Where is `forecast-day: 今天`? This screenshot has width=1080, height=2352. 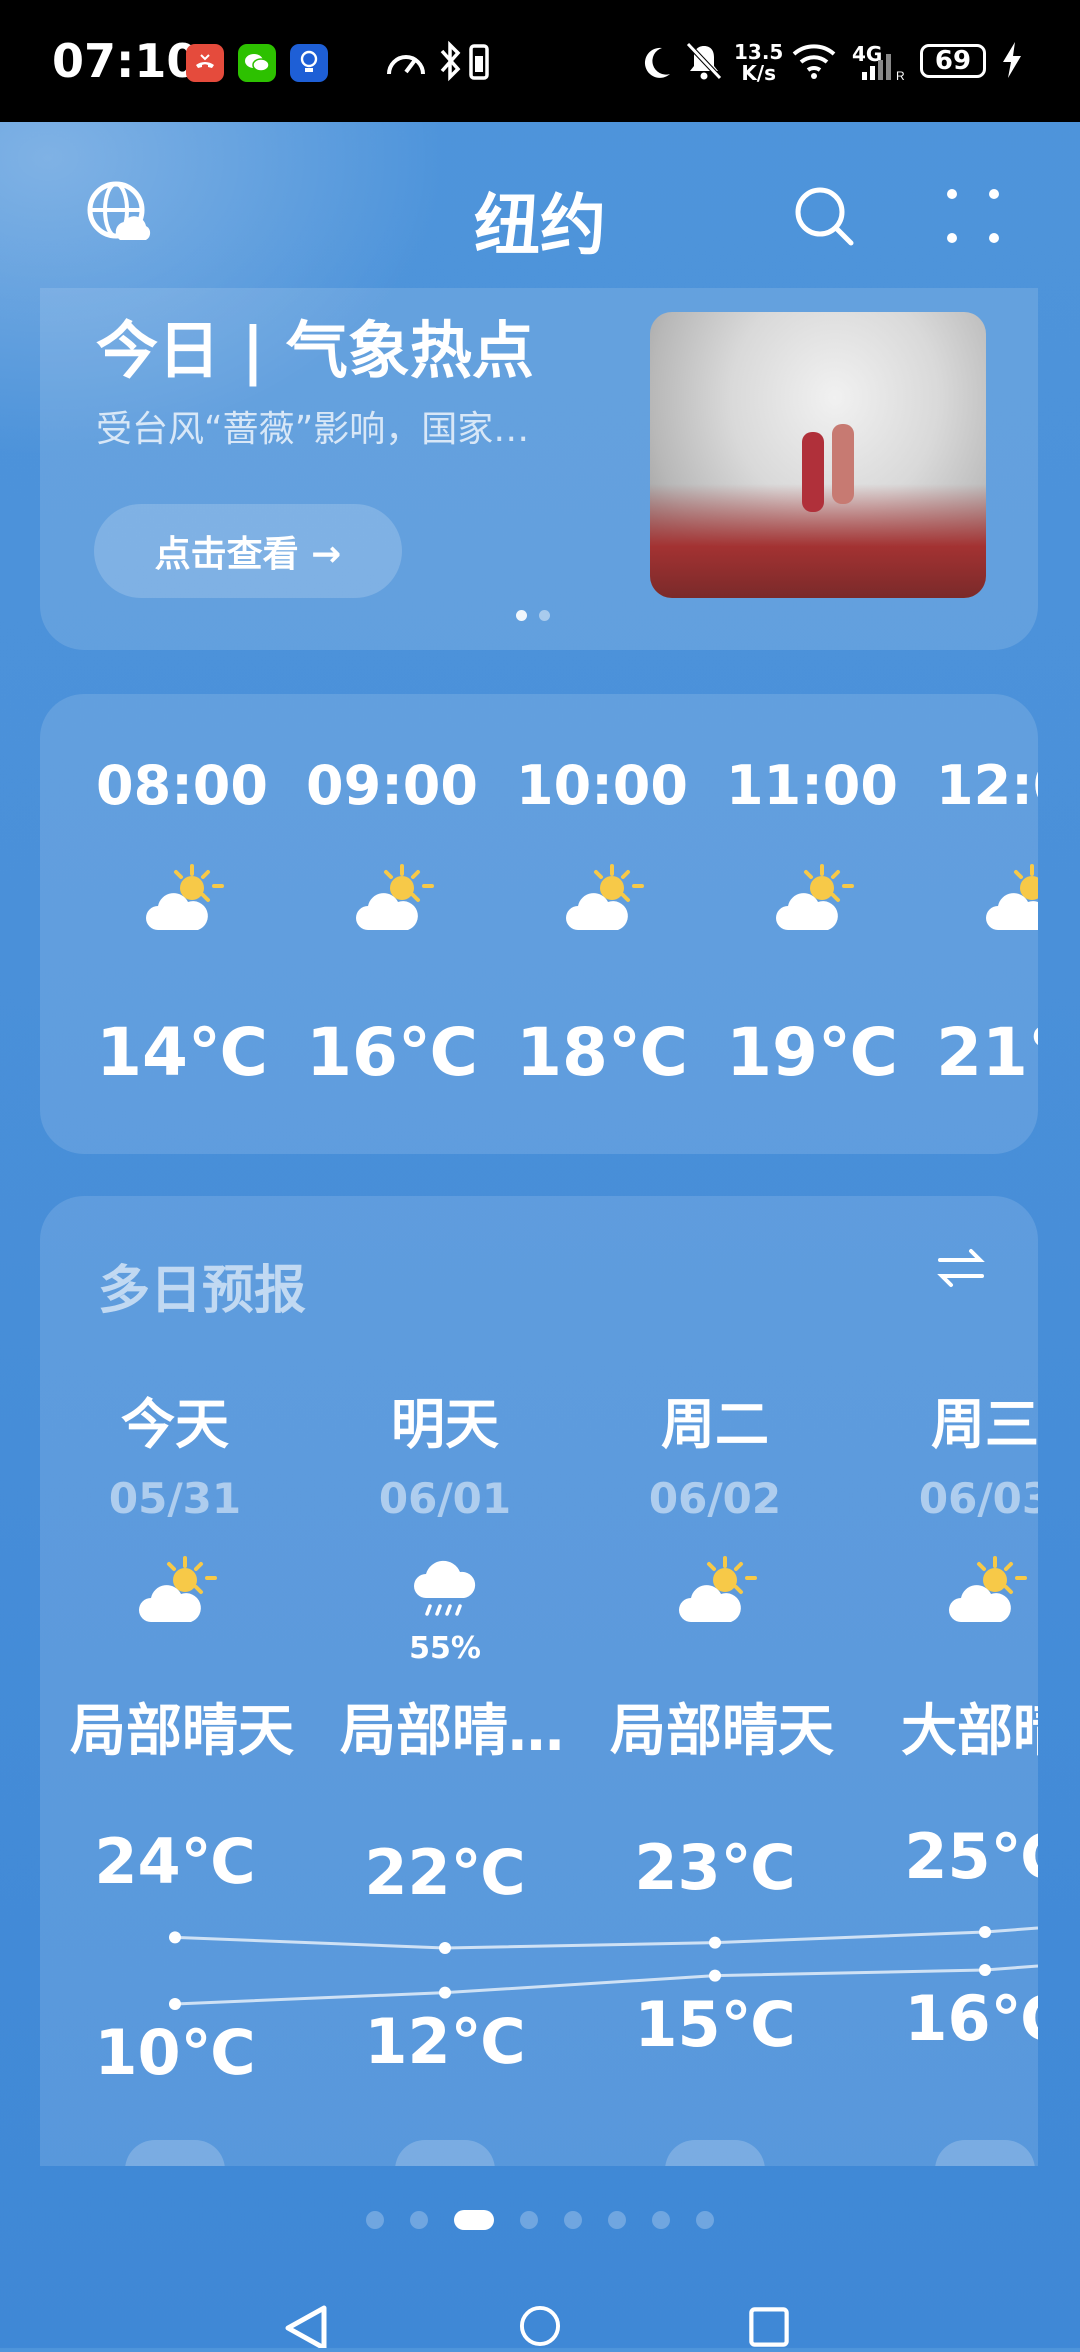
forecast-day: 今天 is located at coordinates (175, 1424).